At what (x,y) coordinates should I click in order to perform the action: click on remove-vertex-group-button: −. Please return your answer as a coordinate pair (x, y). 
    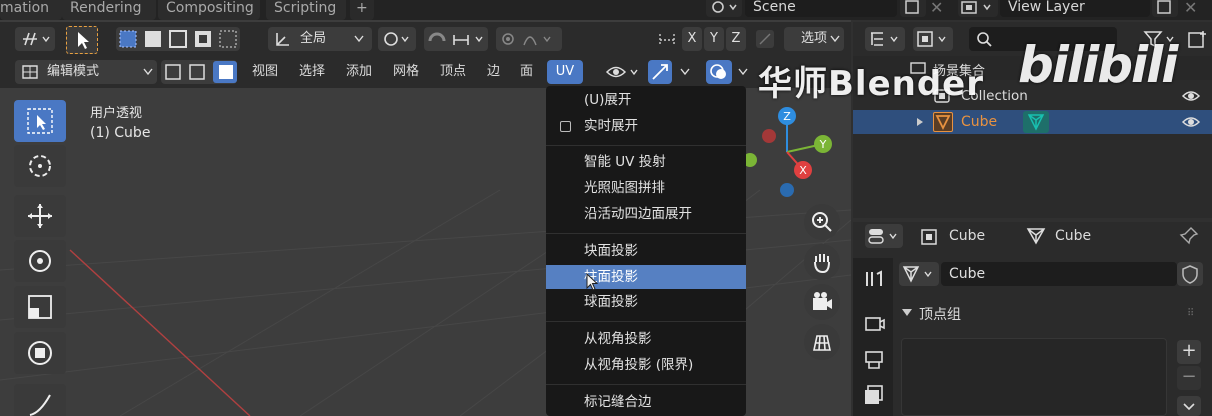
    Looking at the image, I should click on (1189, 378).